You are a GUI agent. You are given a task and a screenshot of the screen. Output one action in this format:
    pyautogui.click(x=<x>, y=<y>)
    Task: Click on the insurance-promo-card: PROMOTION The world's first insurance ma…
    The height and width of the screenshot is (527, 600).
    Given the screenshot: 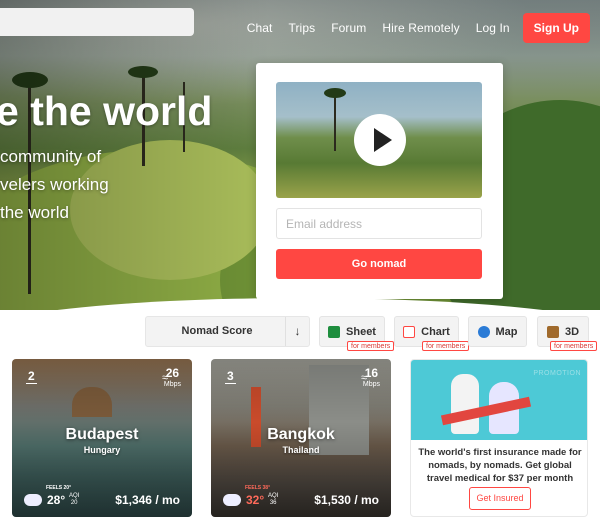 What is the action you would take?
    pyautogui.click(x=499, y=438)
    